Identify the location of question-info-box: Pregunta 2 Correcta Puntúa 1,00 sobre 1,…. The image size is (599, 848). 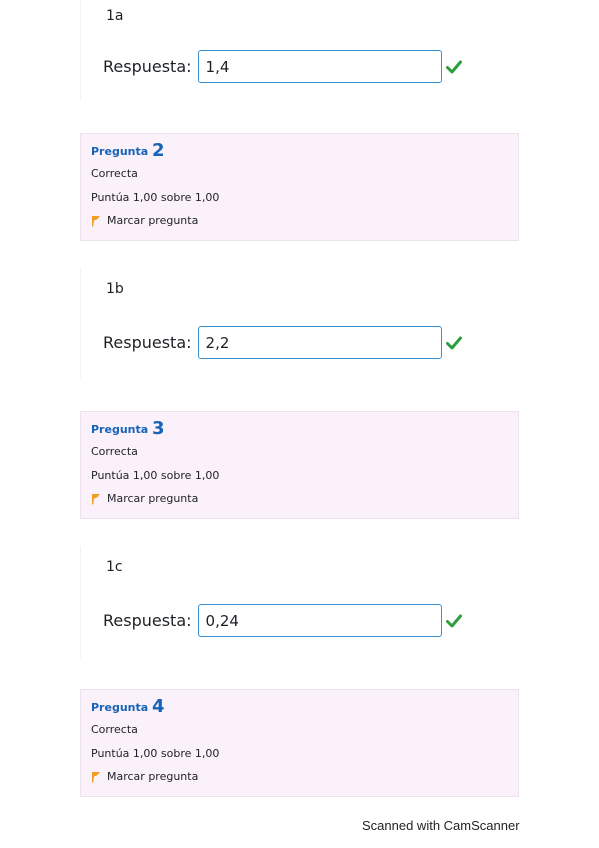
(299, 187).